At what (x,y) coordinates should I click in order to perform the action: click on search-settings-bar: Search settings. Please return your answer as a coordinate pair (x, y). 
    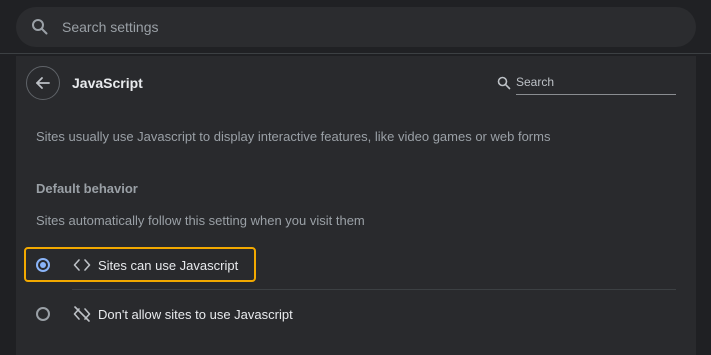
    Looking at the image, I should click on (356, 27).